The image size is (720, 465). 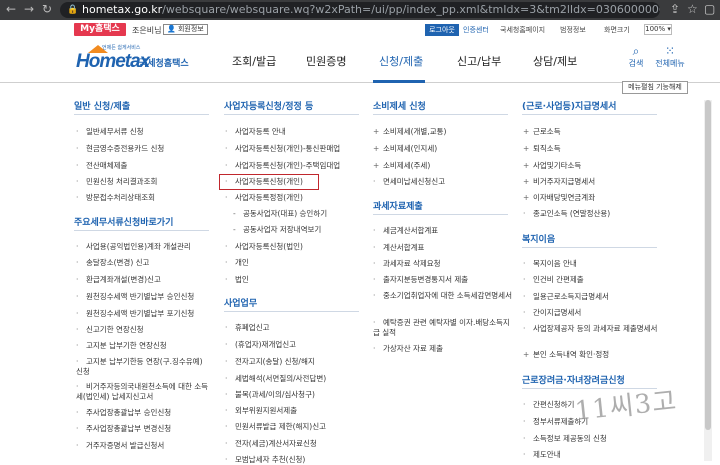 I want to click on menu-item: · 휴폐업신고, so click(x=247, y=328).